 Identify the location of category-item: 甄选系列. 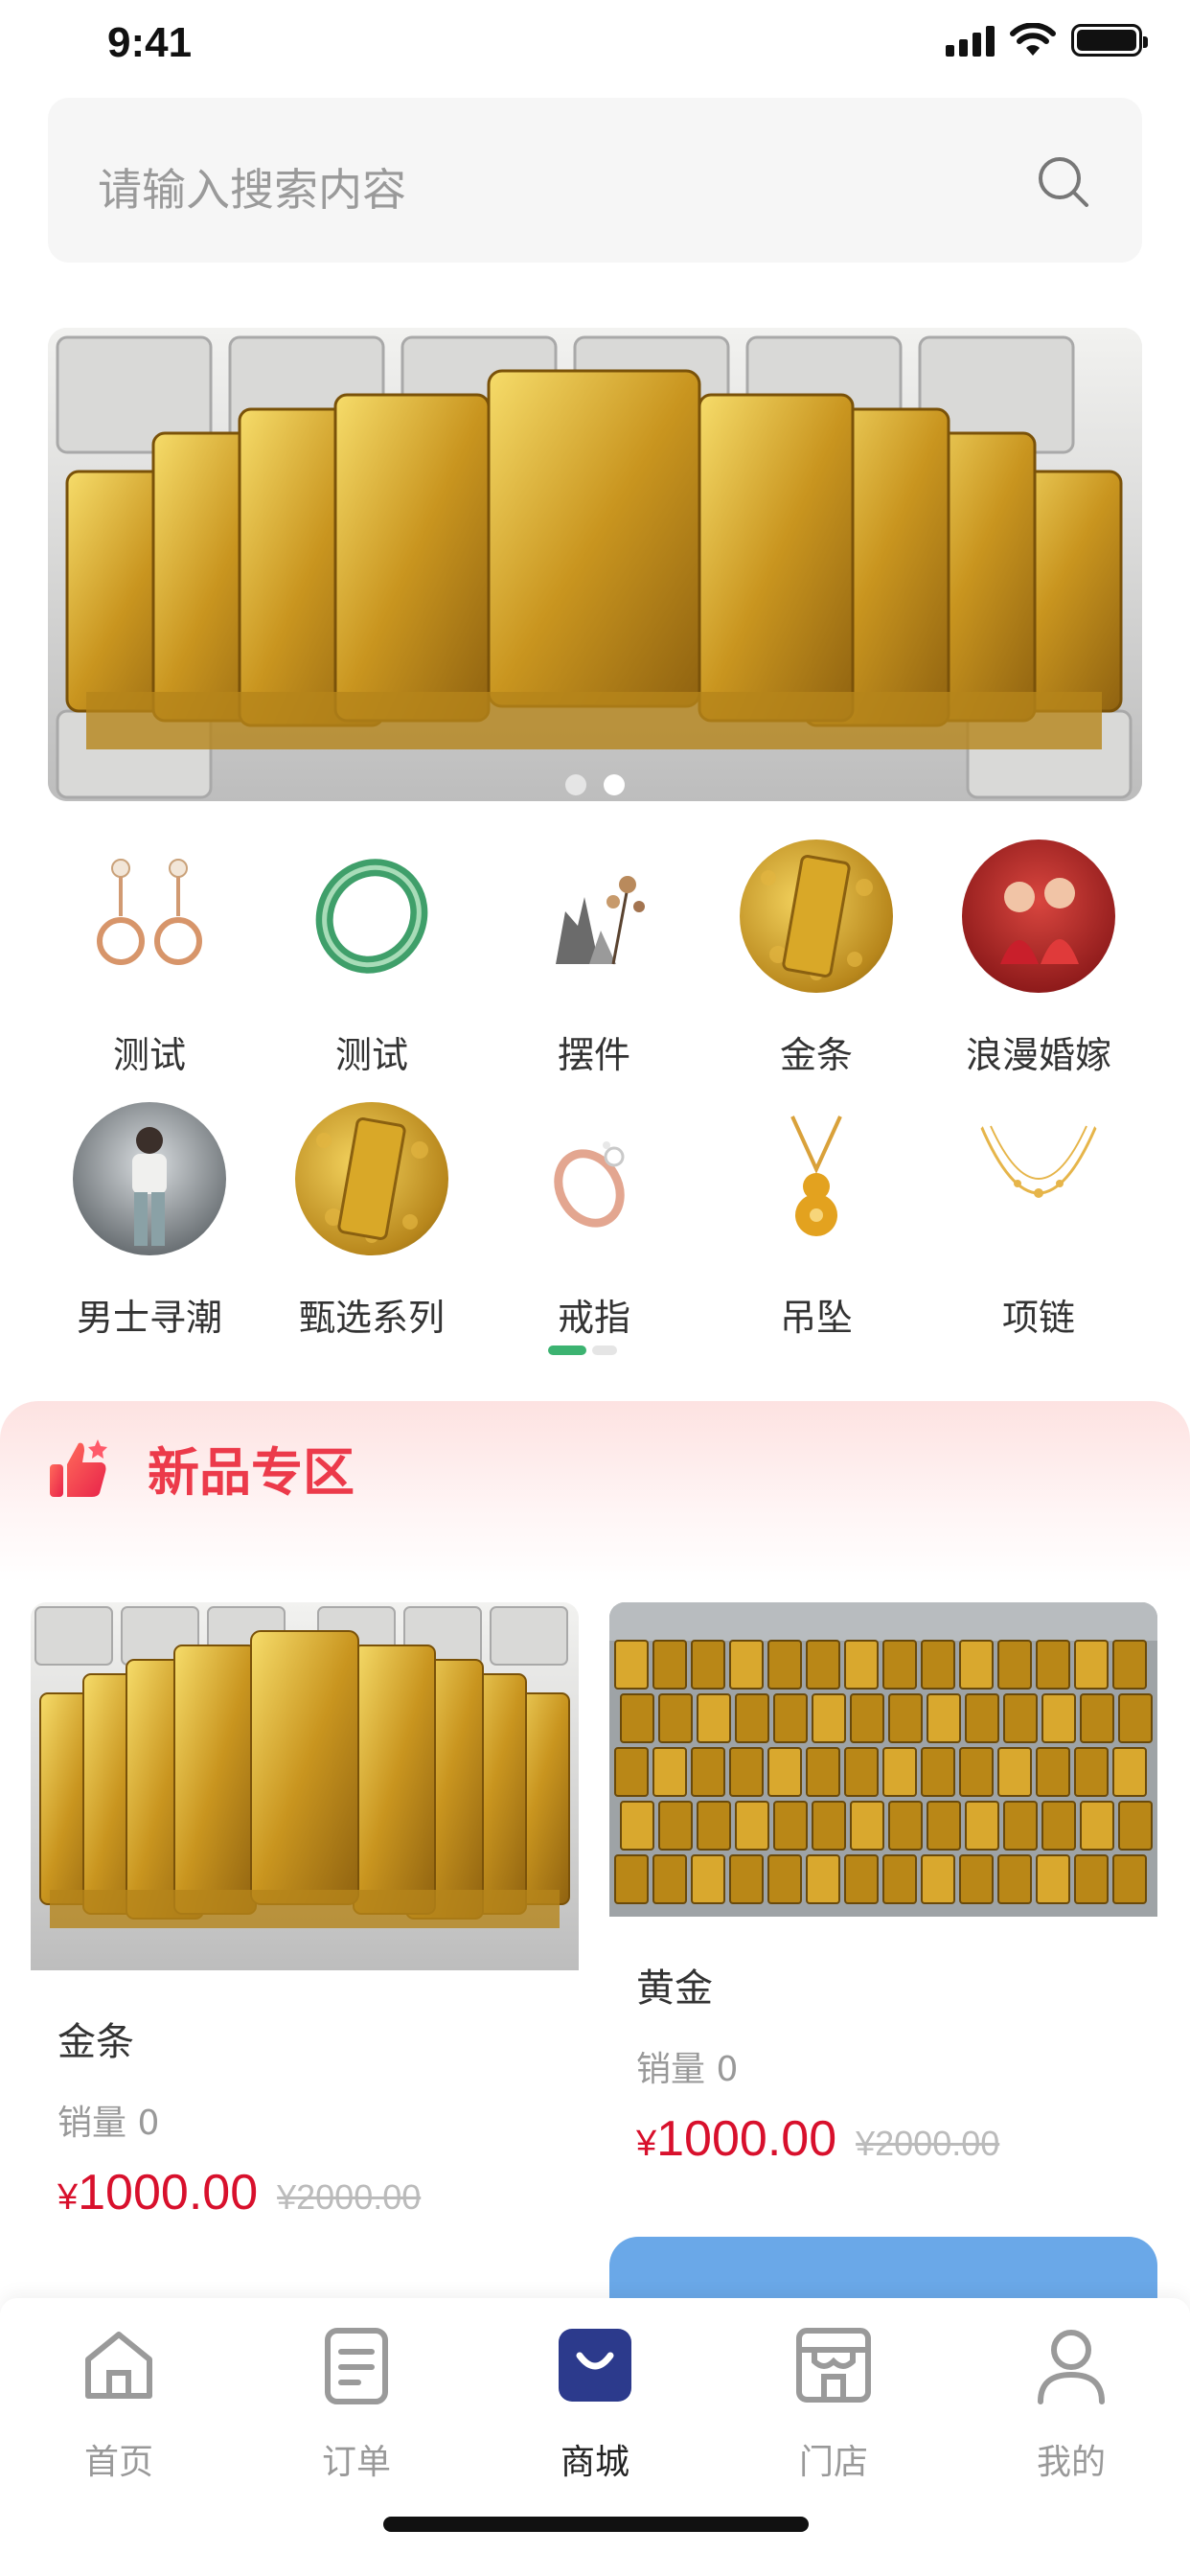
(372, 1226).